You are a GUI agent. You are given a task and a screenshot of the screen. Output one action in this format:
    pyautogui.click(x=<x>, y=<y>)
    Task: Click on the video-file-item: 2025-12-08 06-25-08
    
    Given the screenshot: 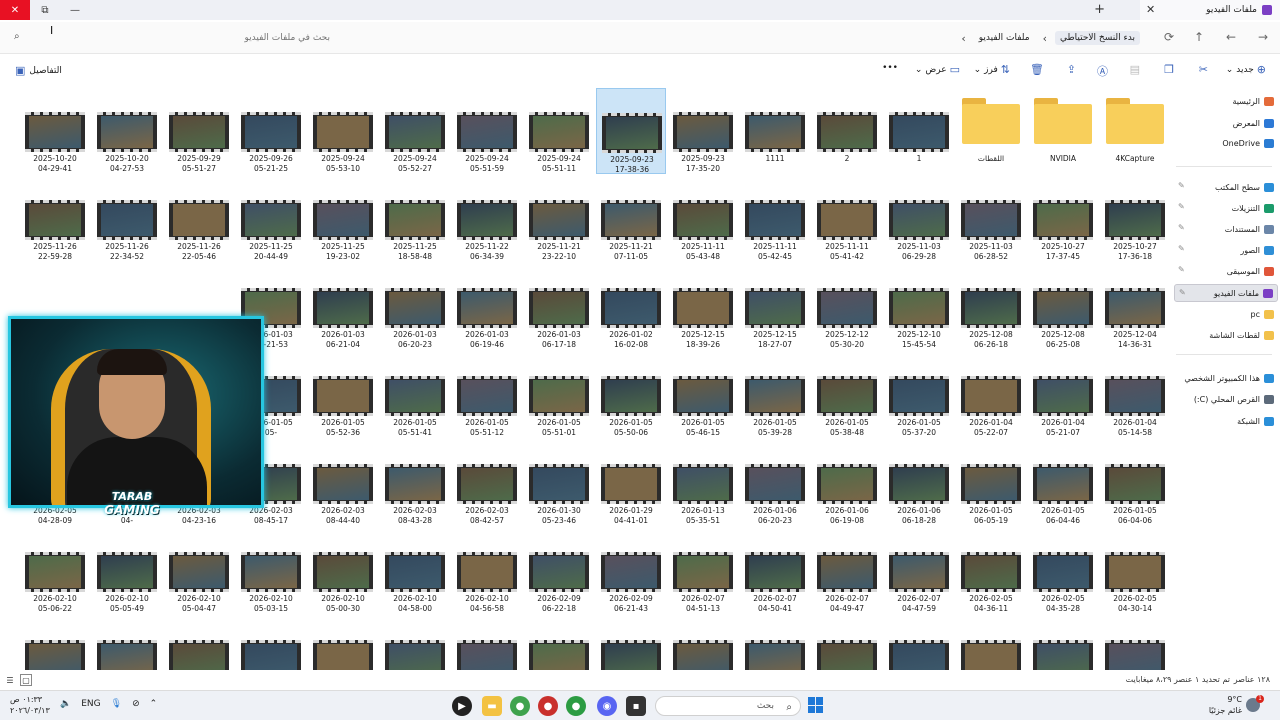 What is the action you would take?
    pyautogui.click(x=1063, y=307)
    